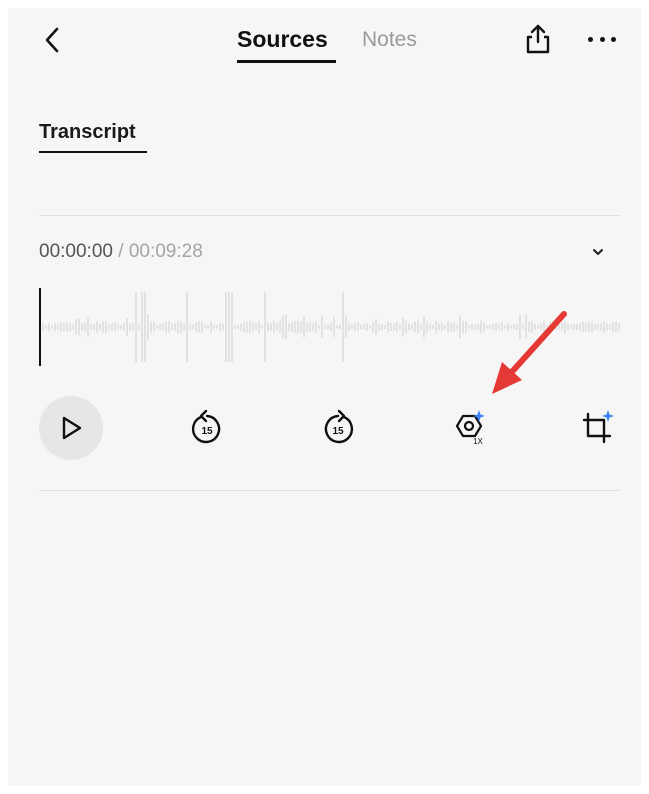  I want to click on tab-sources: Sources, so click(282, 39).